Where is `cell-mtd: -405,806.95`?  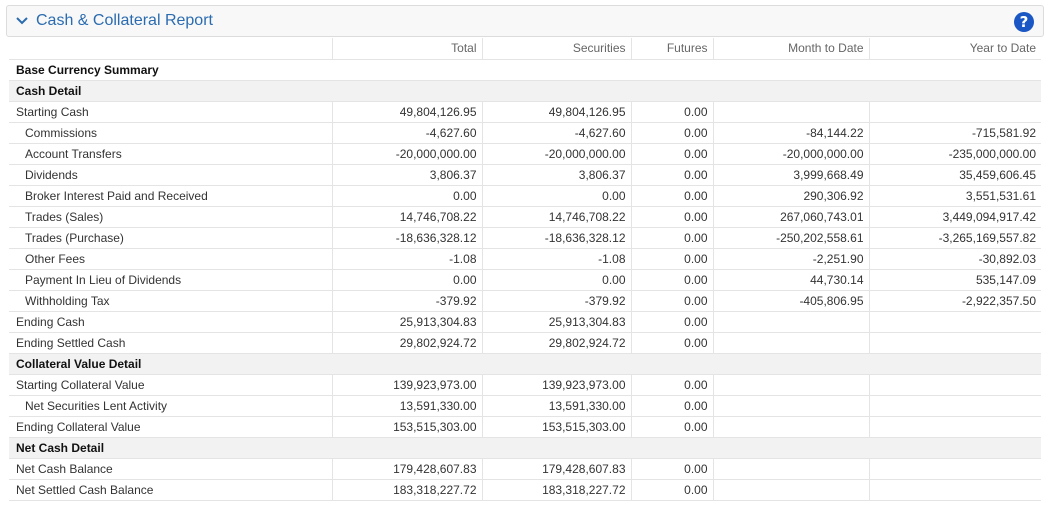
cell-mtd: -405,806.95 is located at coordinates (790, 301).